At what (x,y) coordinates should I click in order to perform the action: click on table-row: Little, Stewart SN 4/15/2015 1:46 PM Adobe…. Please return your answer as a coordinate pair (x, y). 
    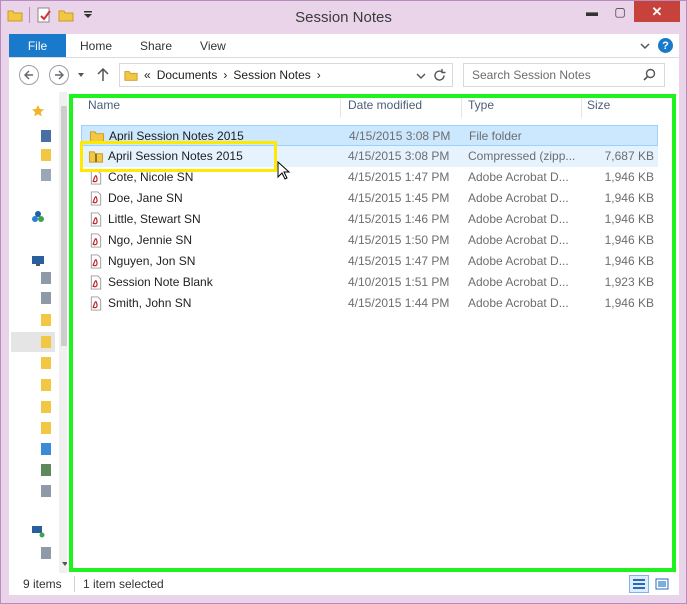
    Looking at the image, I should click on (369, 219).